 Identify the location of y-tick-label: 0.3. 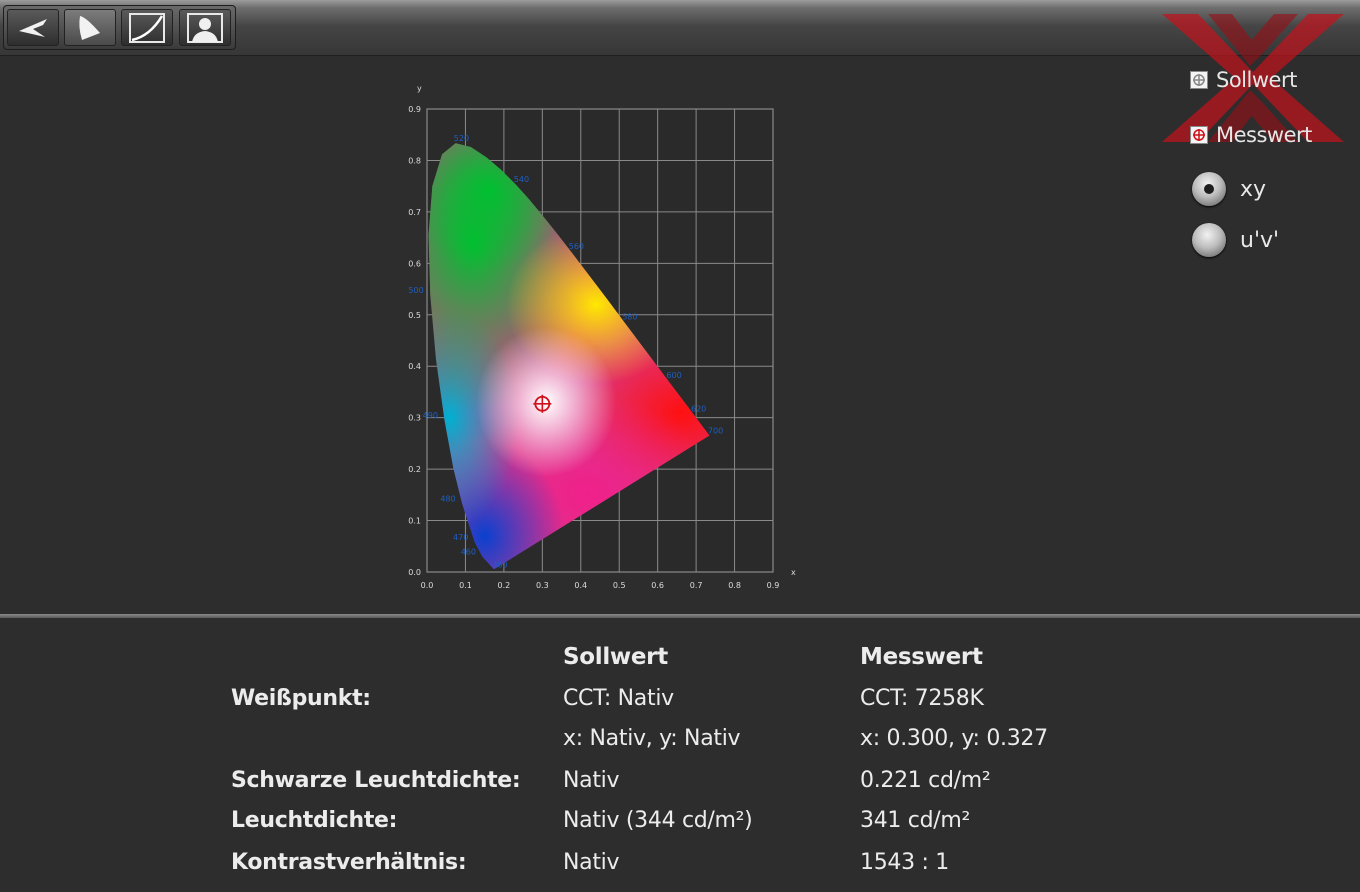
(414, 418).